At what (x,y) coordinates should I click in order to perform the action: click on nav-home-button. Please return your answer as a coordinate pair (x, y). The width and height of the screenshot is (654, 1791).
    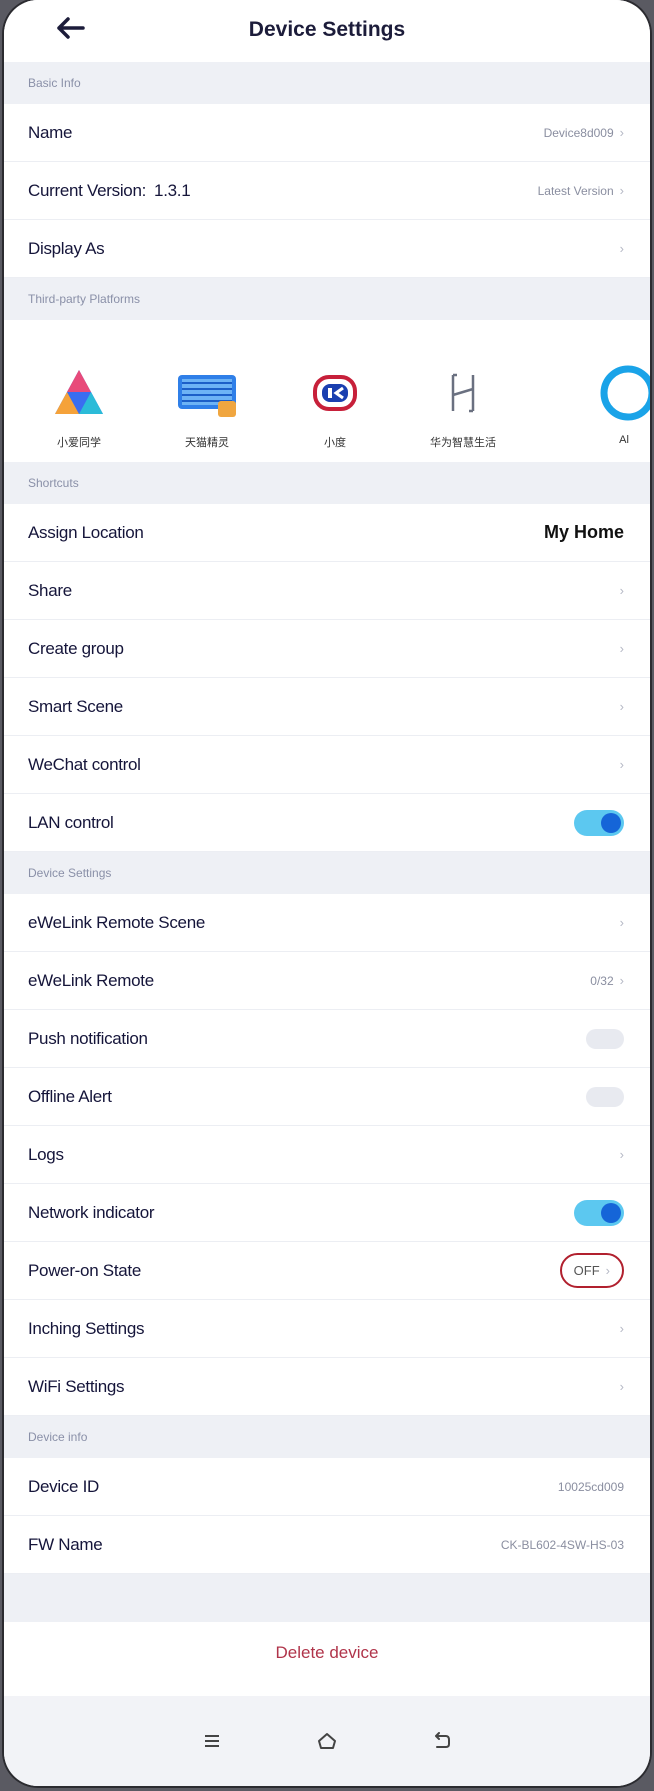
    Looking at the image, I should click on (327, 1741).